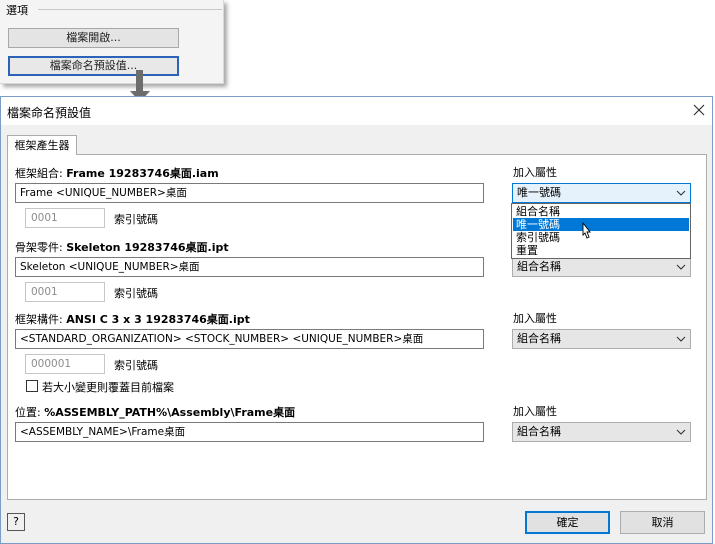  I want to click on location-label-value: %ASSEMBLY_PATH%\Assembly\Frame桌面, so click(170, 412).